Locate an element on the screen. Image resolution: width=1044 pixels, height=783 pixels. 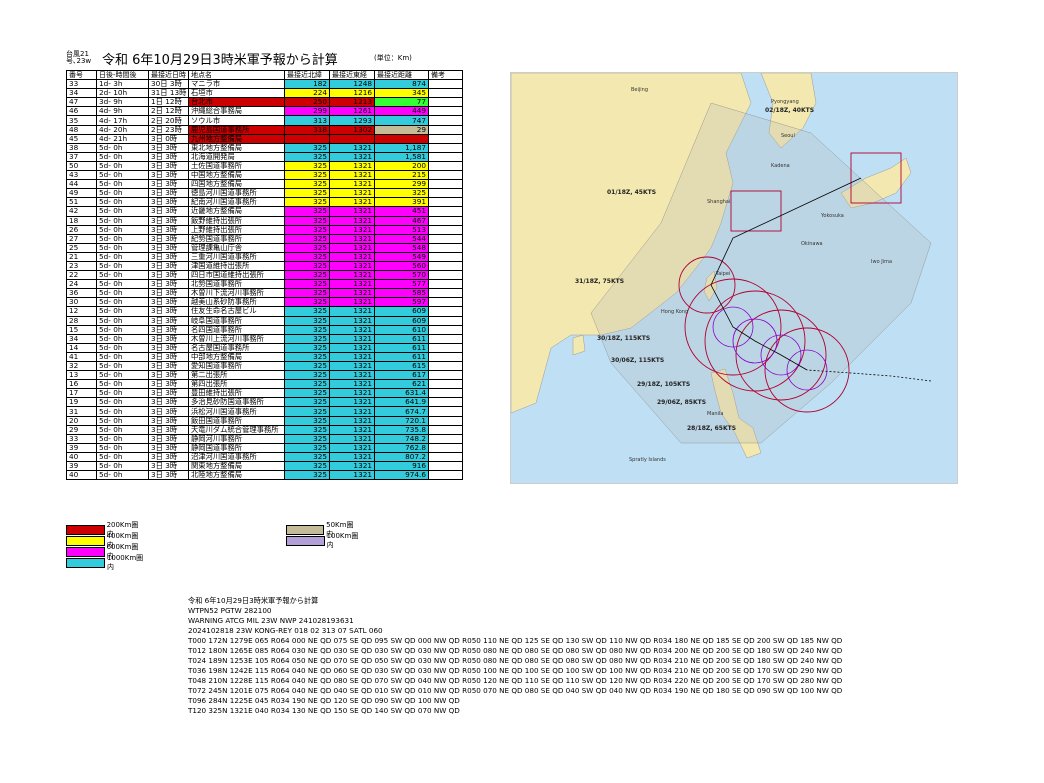
page-title: 令和 6年10月29日3時米軍予報から計算 is located at coordinates (220, 60).